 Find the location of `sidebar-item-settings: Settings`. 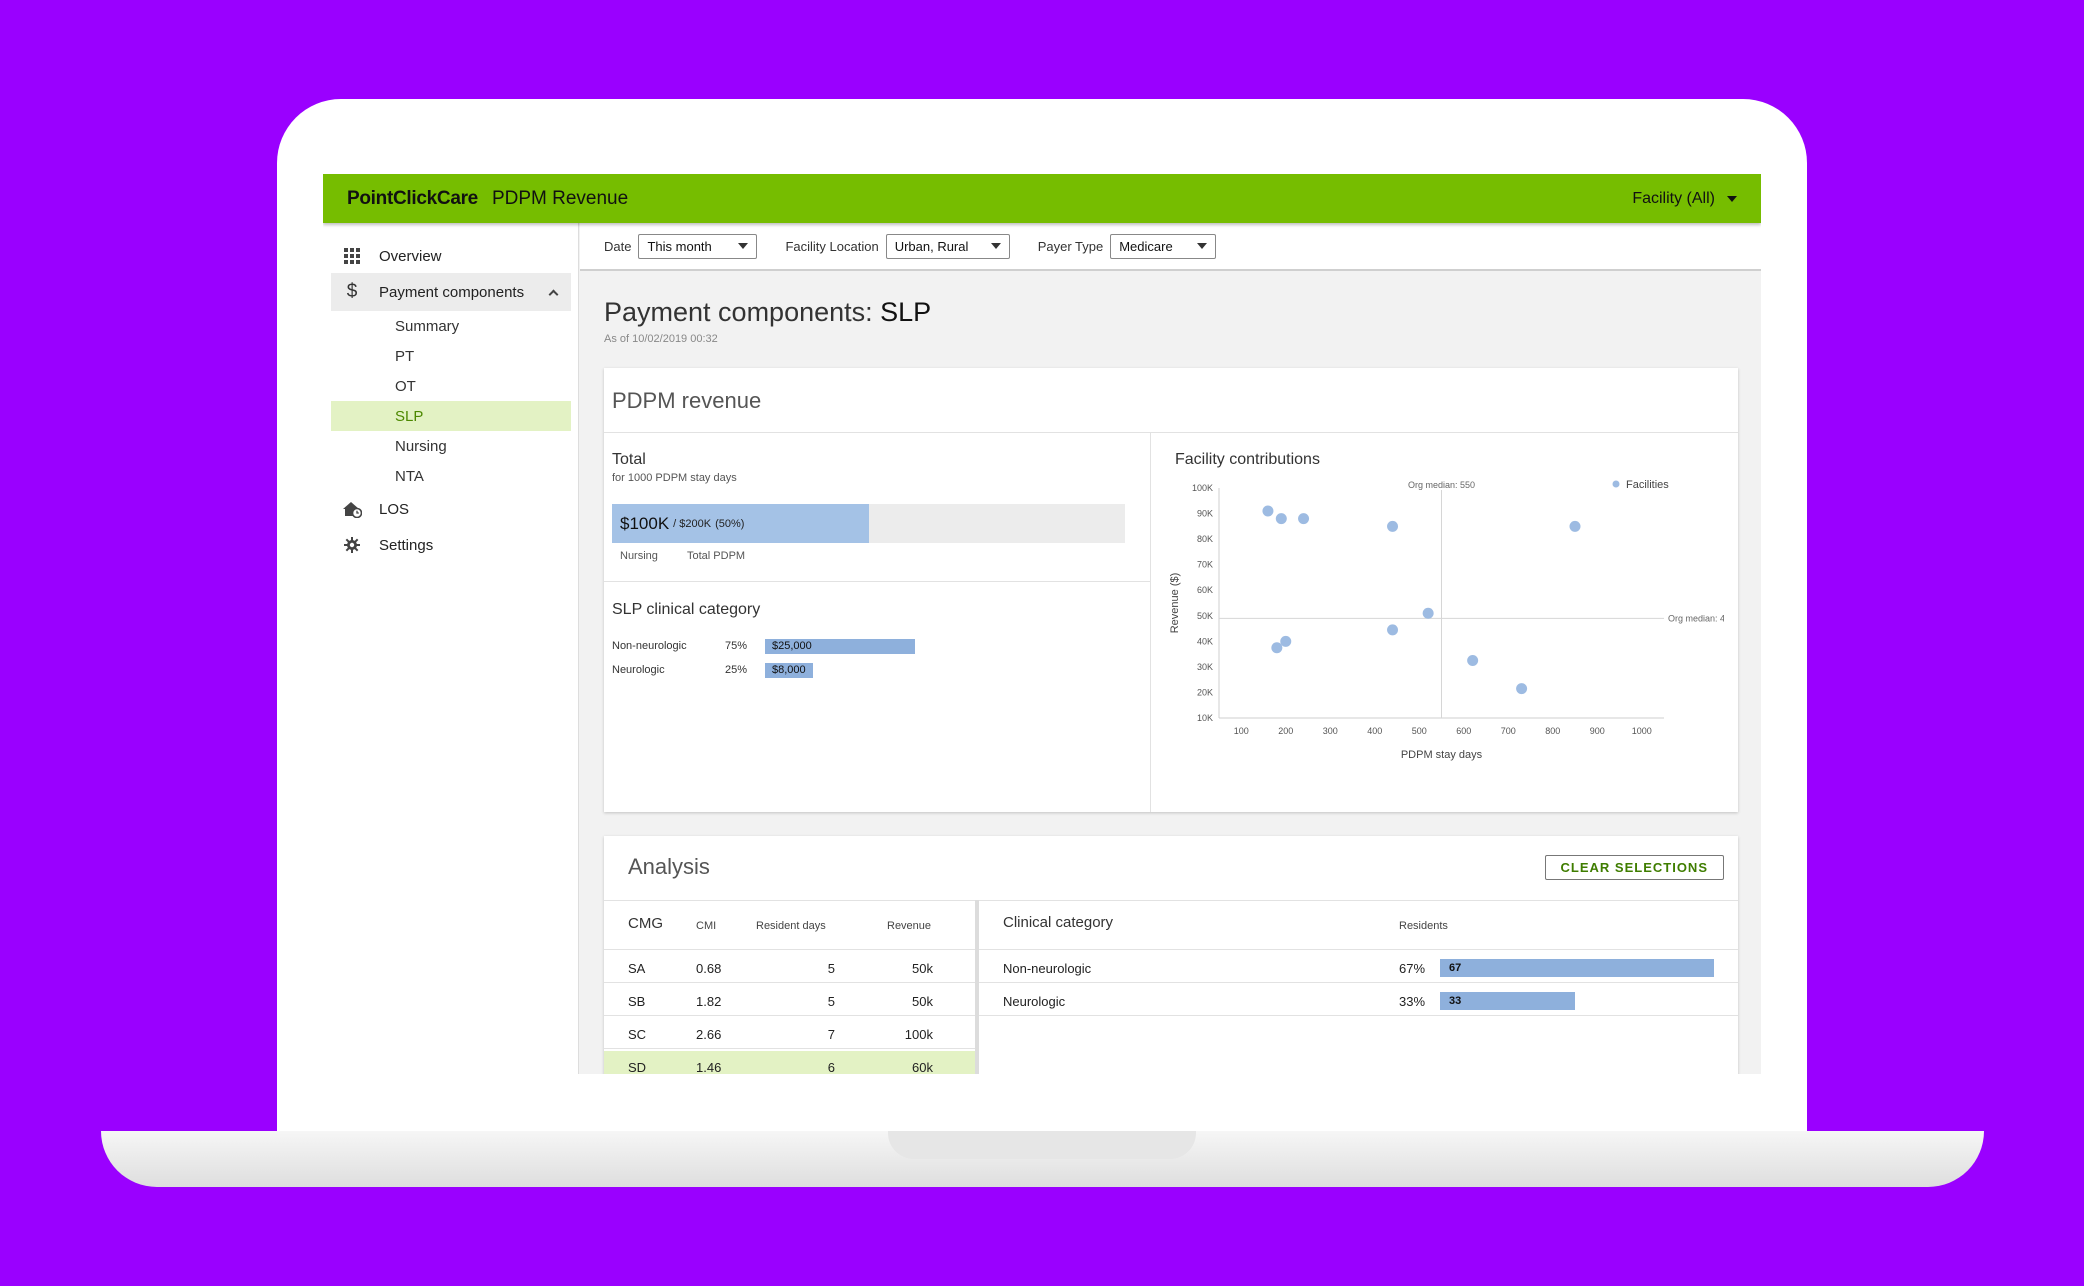

sidebar-item-settings: Settings is located at coordinates (451, 545).